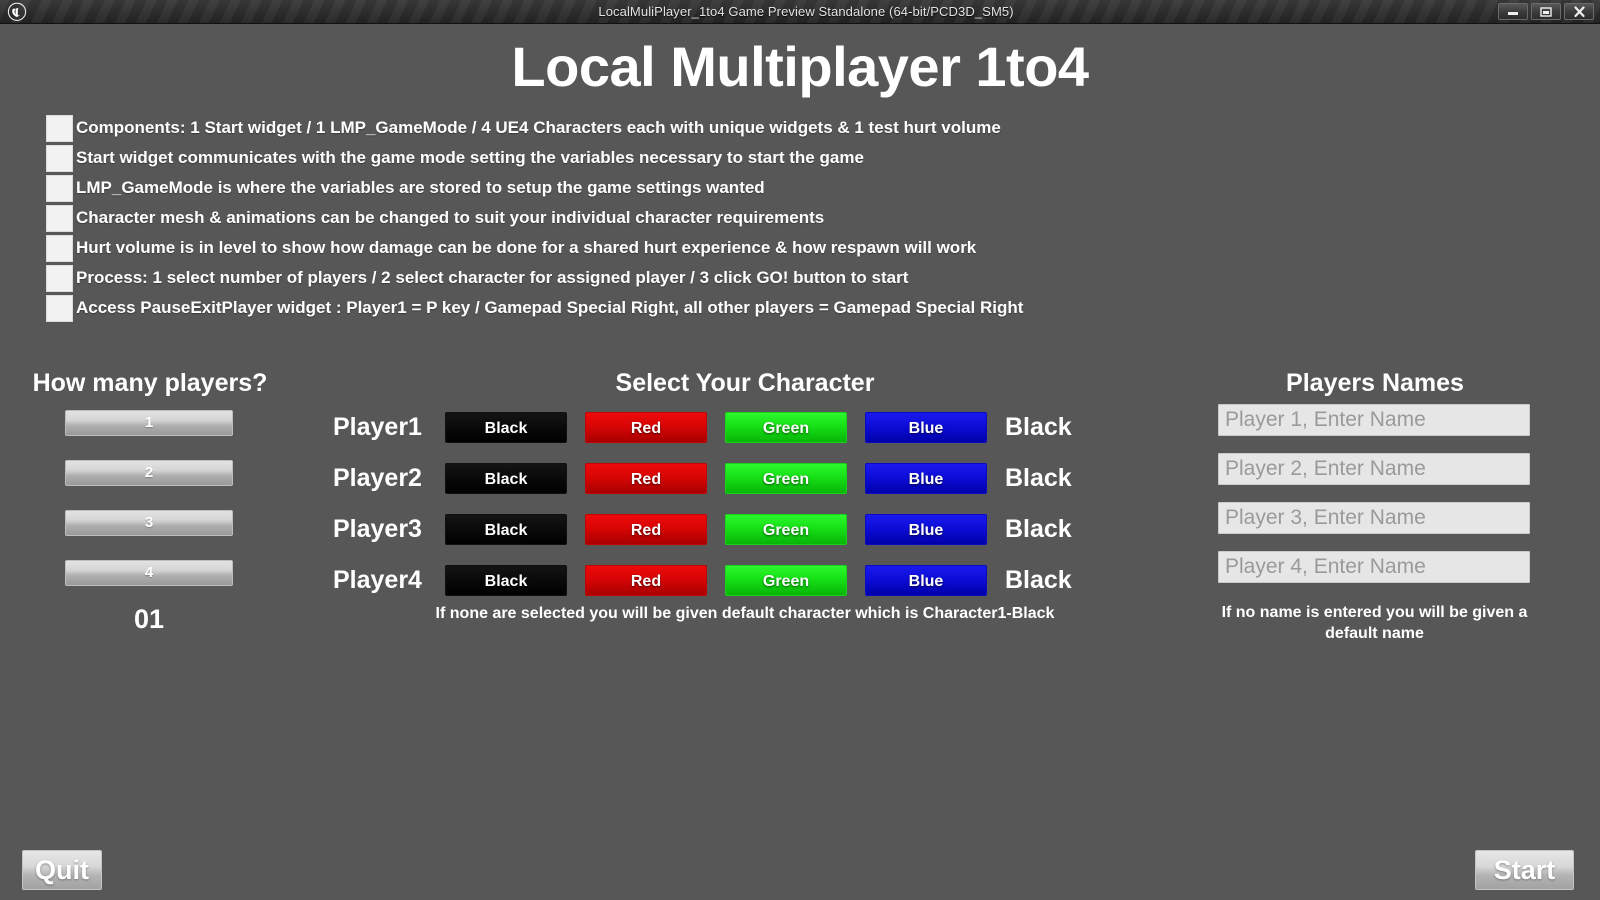  What do you see at coordinates (926, 580) in the screenshot?
I see `character-option-blue-p4: Blue` at bounding box center [926, 580].